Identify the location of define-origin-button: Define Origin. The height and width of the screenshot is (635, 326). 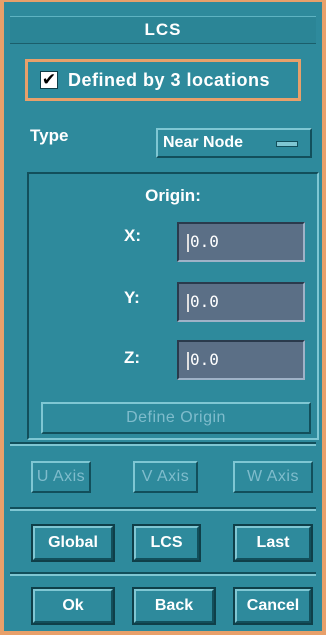
(176, 418).